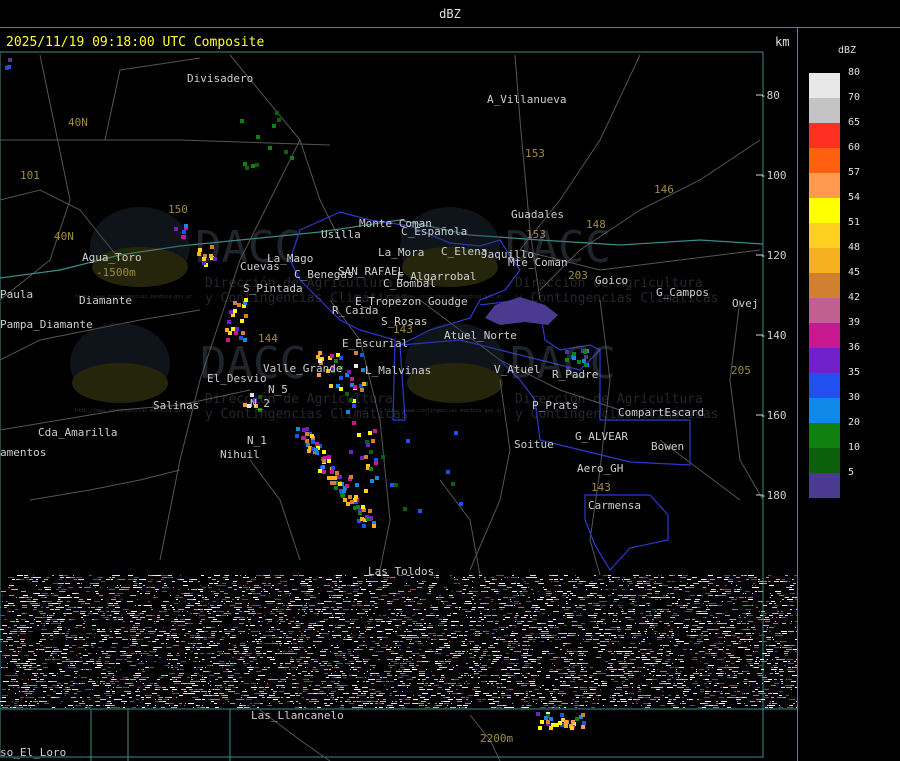 The image size is (900, 761). What do you see at coordinates (398, 370) in the screenshot?
I see `place-label: L_Malvinas` at bounding box center [398, 370].